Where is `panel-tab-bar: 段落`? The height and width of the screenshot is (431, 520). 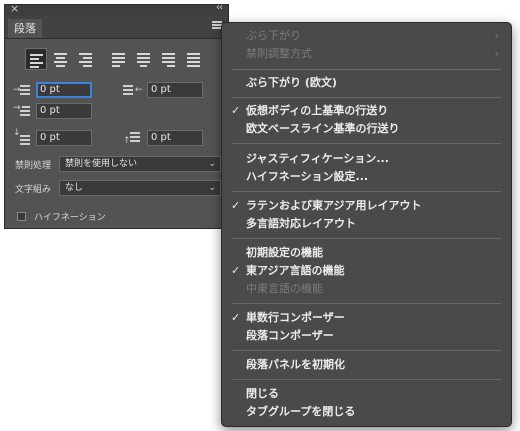 panel-tab-bar: 段落 is located at coordinates (116, 27).